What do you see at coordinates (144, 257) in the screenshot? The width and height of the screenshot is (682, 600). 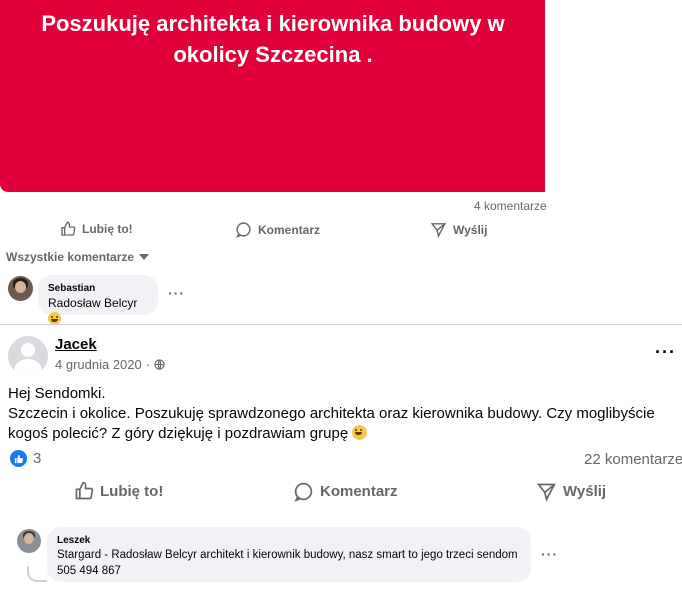 I see `caret-down-icon` at bounding box center [144, 257].